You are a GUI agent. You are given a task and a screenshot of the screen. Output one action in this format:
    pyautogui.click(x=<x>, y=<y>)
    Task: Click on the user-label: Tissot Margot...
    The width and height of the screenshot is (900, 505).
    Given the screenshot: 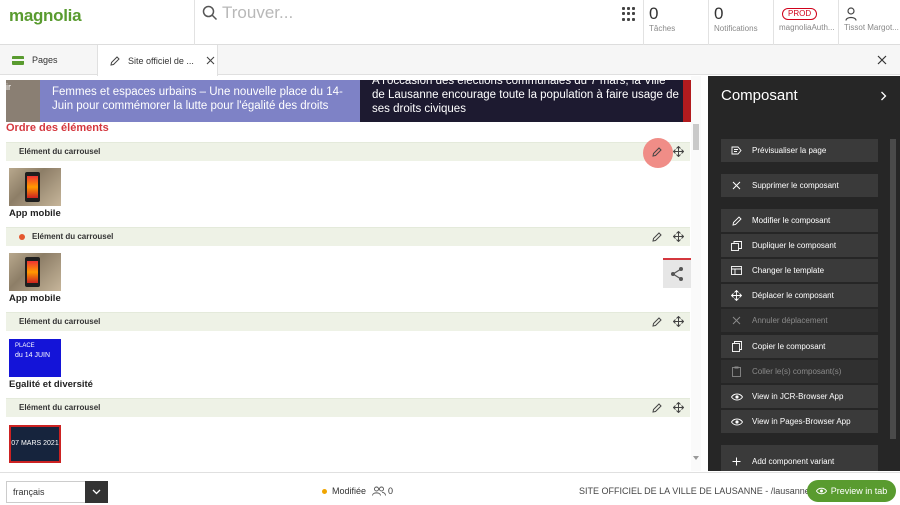 What is the action you would take?
    pyautogui.click(x=871, y=27)
    